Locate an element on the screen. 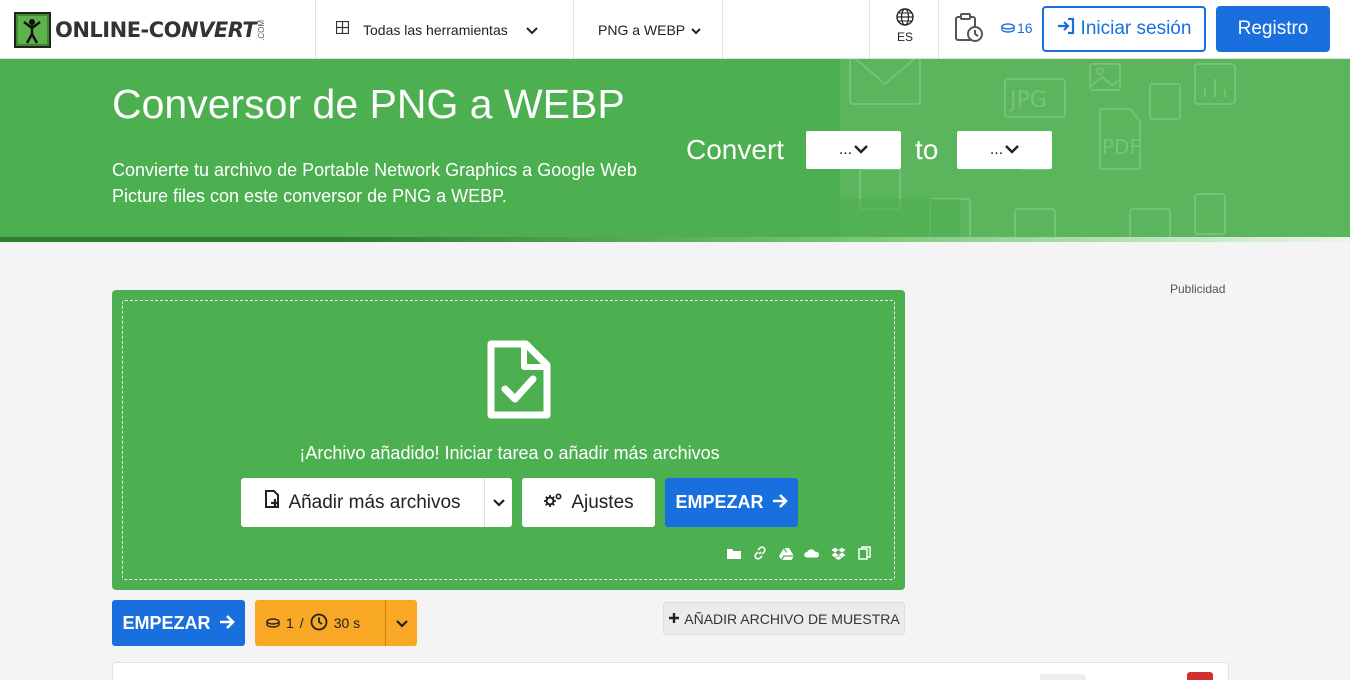  all-tools-menu: Todas las herramientas is located at coordinates (436, 29).